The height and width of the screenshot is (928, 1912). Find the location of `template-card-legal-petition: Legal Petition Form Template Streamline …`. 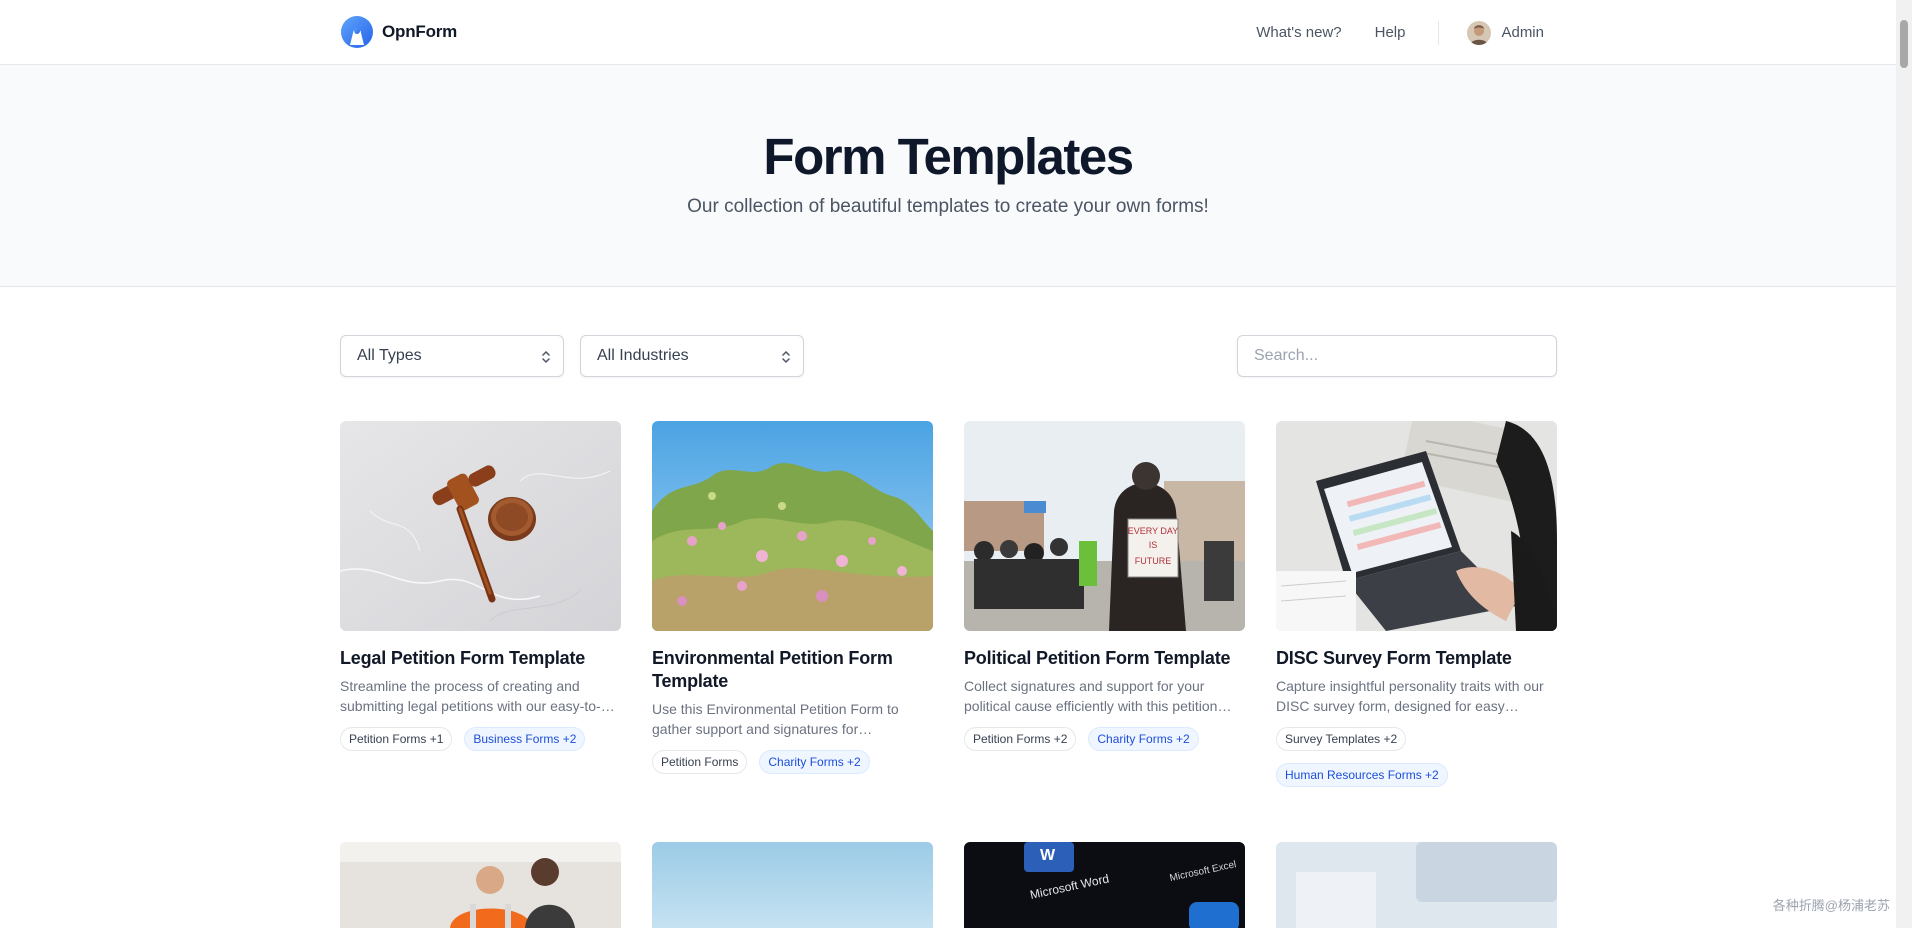

template-card-legal-petition: Legal Petition Form Template Streamline … is located at coordinates (480, 586).